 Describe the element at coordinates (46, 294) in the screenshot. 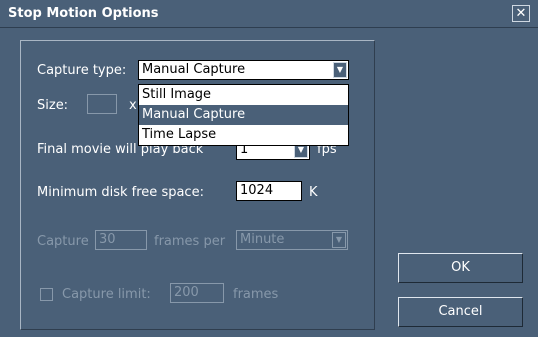

I see `capture-limit-checkbox` at that location.